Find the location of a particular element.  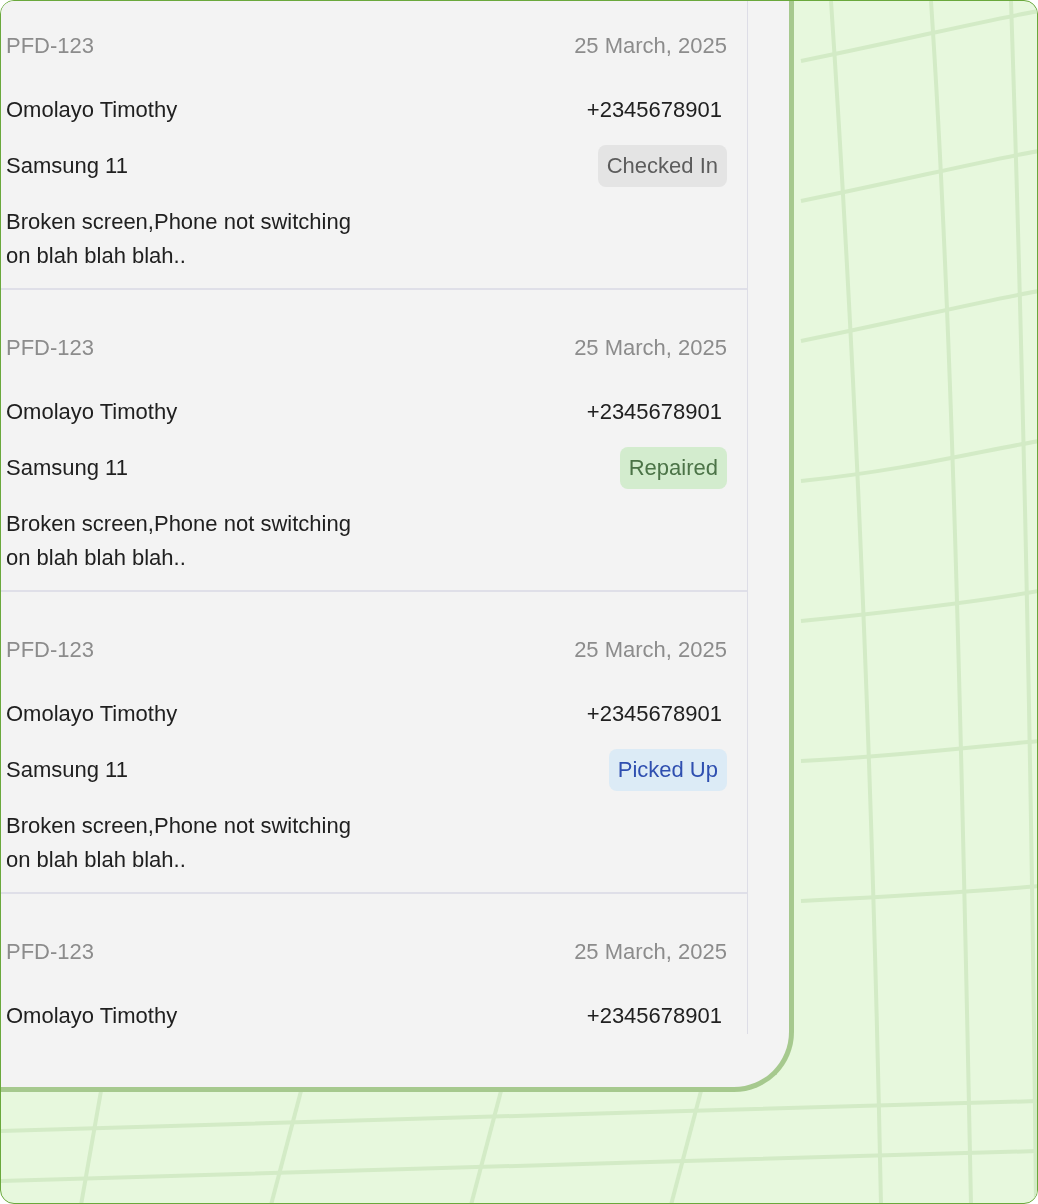

status-badge: Repaired is located at coordinates (673, 468).